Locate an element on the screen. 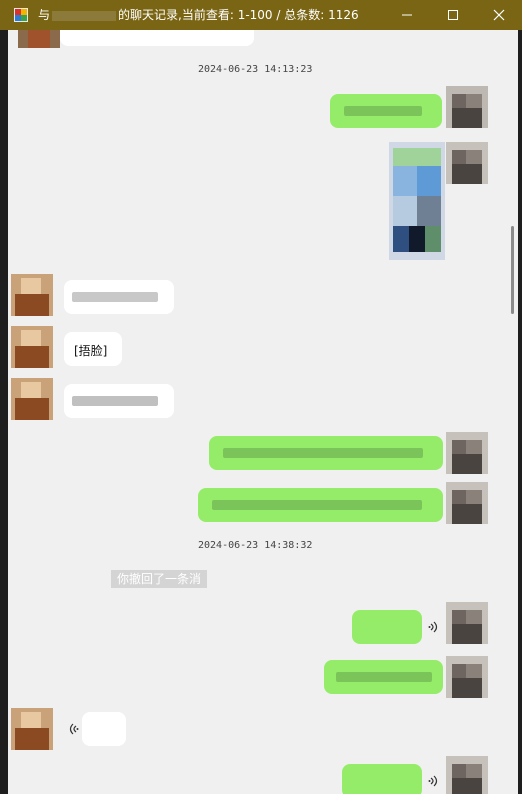 Image resolution: width=522 pixels, height=794 pixels. maximize-icon is located at coordinates (453, 15).